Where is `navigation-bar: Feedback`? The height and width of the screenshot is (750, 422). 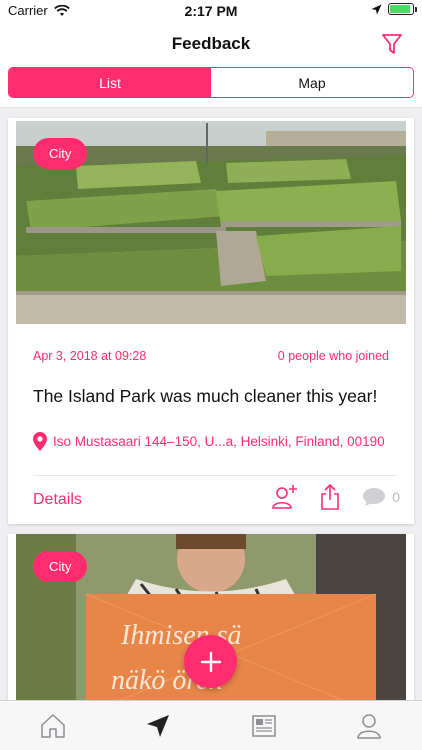
navigation-bar: Feedback is located at coordinates (211, 44).